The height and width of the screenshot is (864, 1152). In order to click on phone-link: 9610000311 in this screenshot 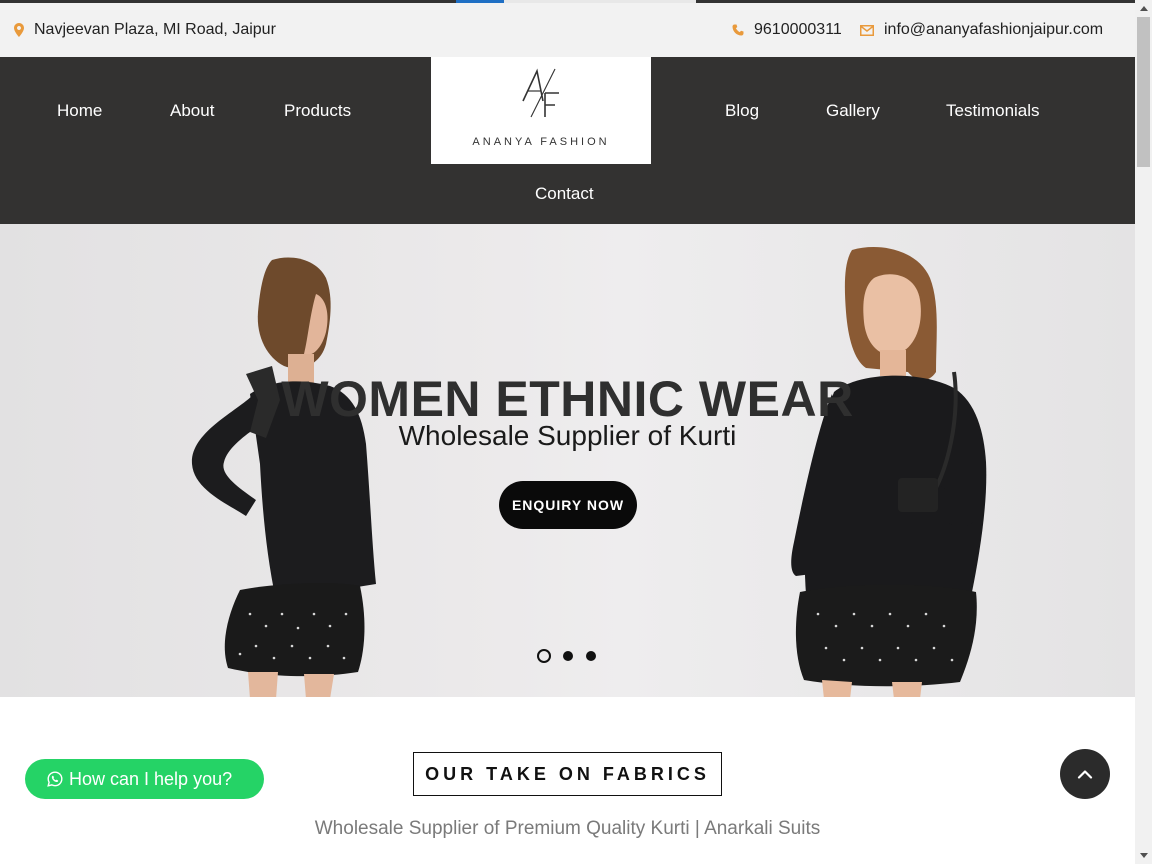, I will do `click(787, 30)`.